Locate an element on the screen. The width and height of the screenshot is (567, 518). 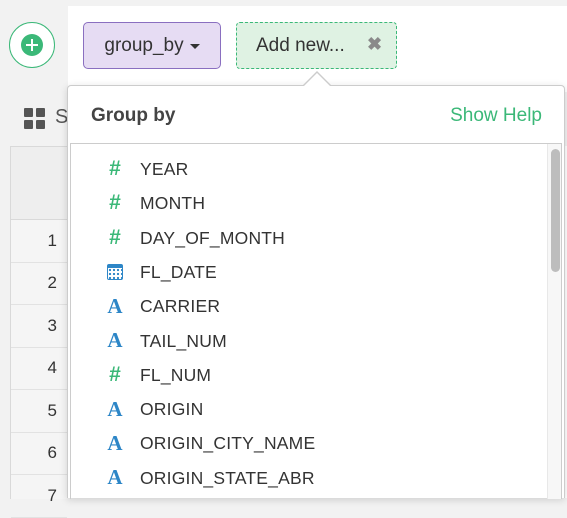
row-number: 1 is located at coordinates (39, 241).